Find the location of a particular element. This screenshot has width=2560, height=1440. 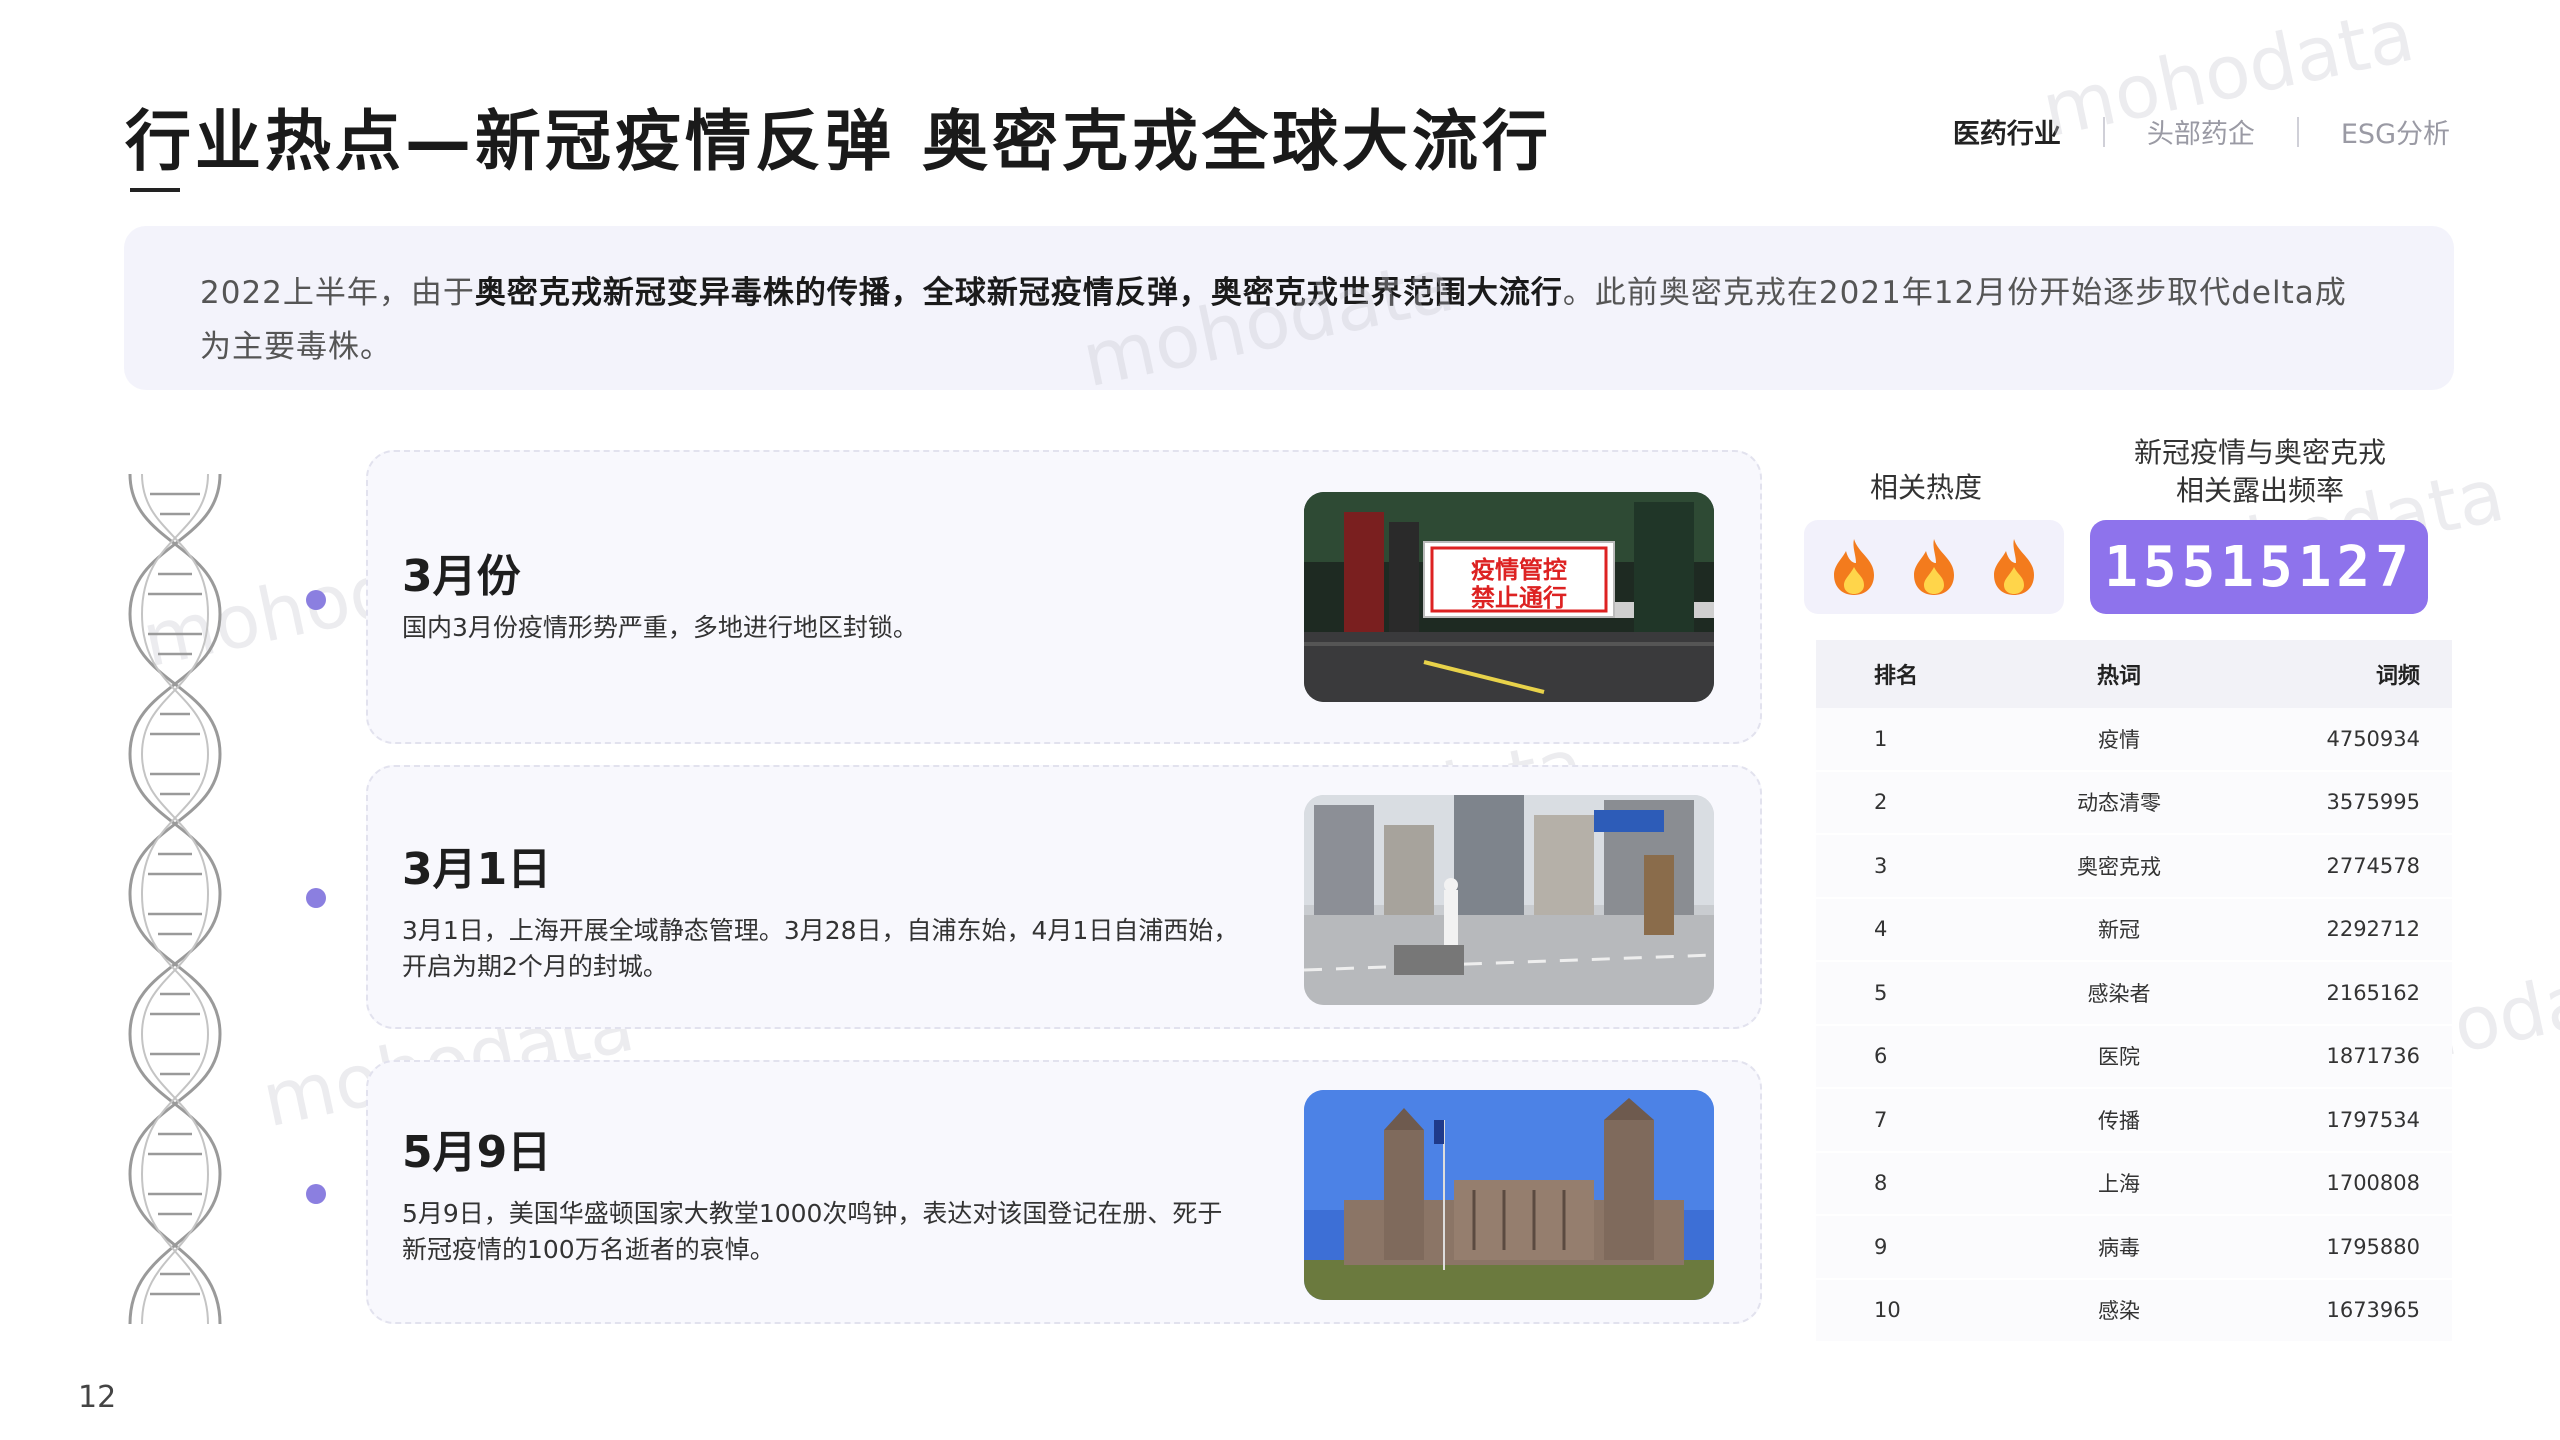

cathedral-photo is located at coordinates (1509, 1195).